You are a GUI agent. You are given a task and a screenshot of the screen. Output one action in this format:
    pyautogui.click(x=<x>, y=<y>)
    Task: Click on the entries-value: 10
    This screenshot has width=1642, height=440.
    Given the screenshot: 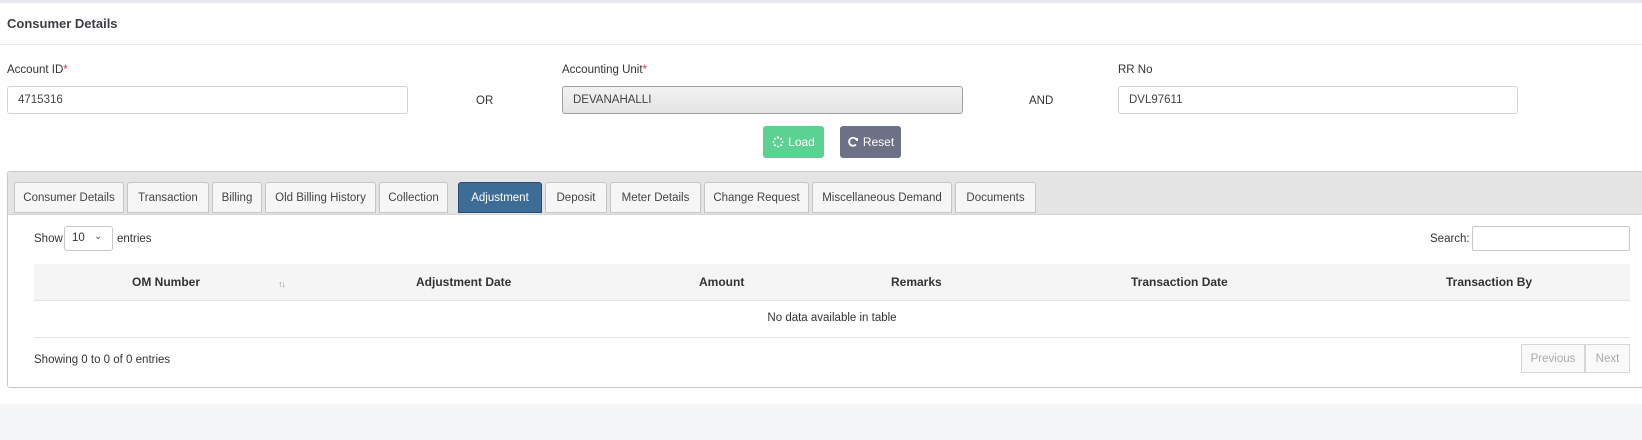 What is the action you would take?
    pyautogui.click(x=78, y=238)
    